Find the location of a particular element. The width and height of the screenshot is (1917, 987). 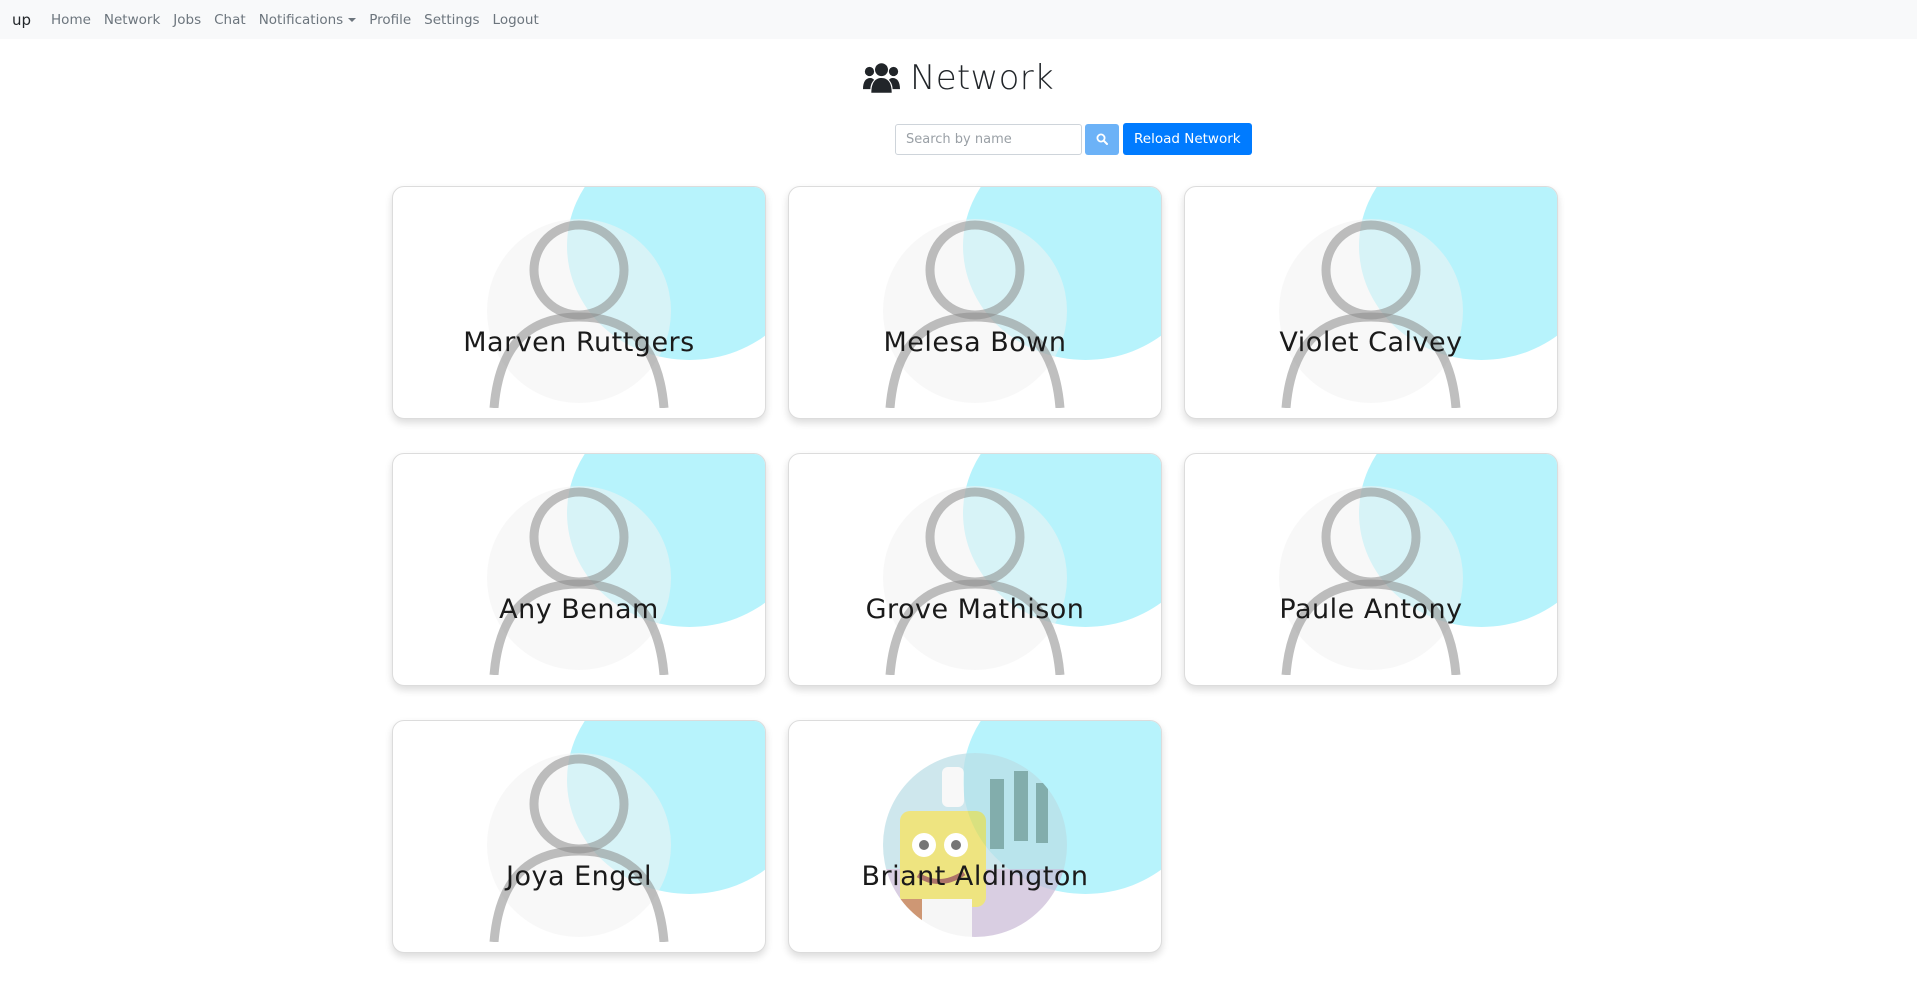

search-button is located at coordinates (1102, 139).